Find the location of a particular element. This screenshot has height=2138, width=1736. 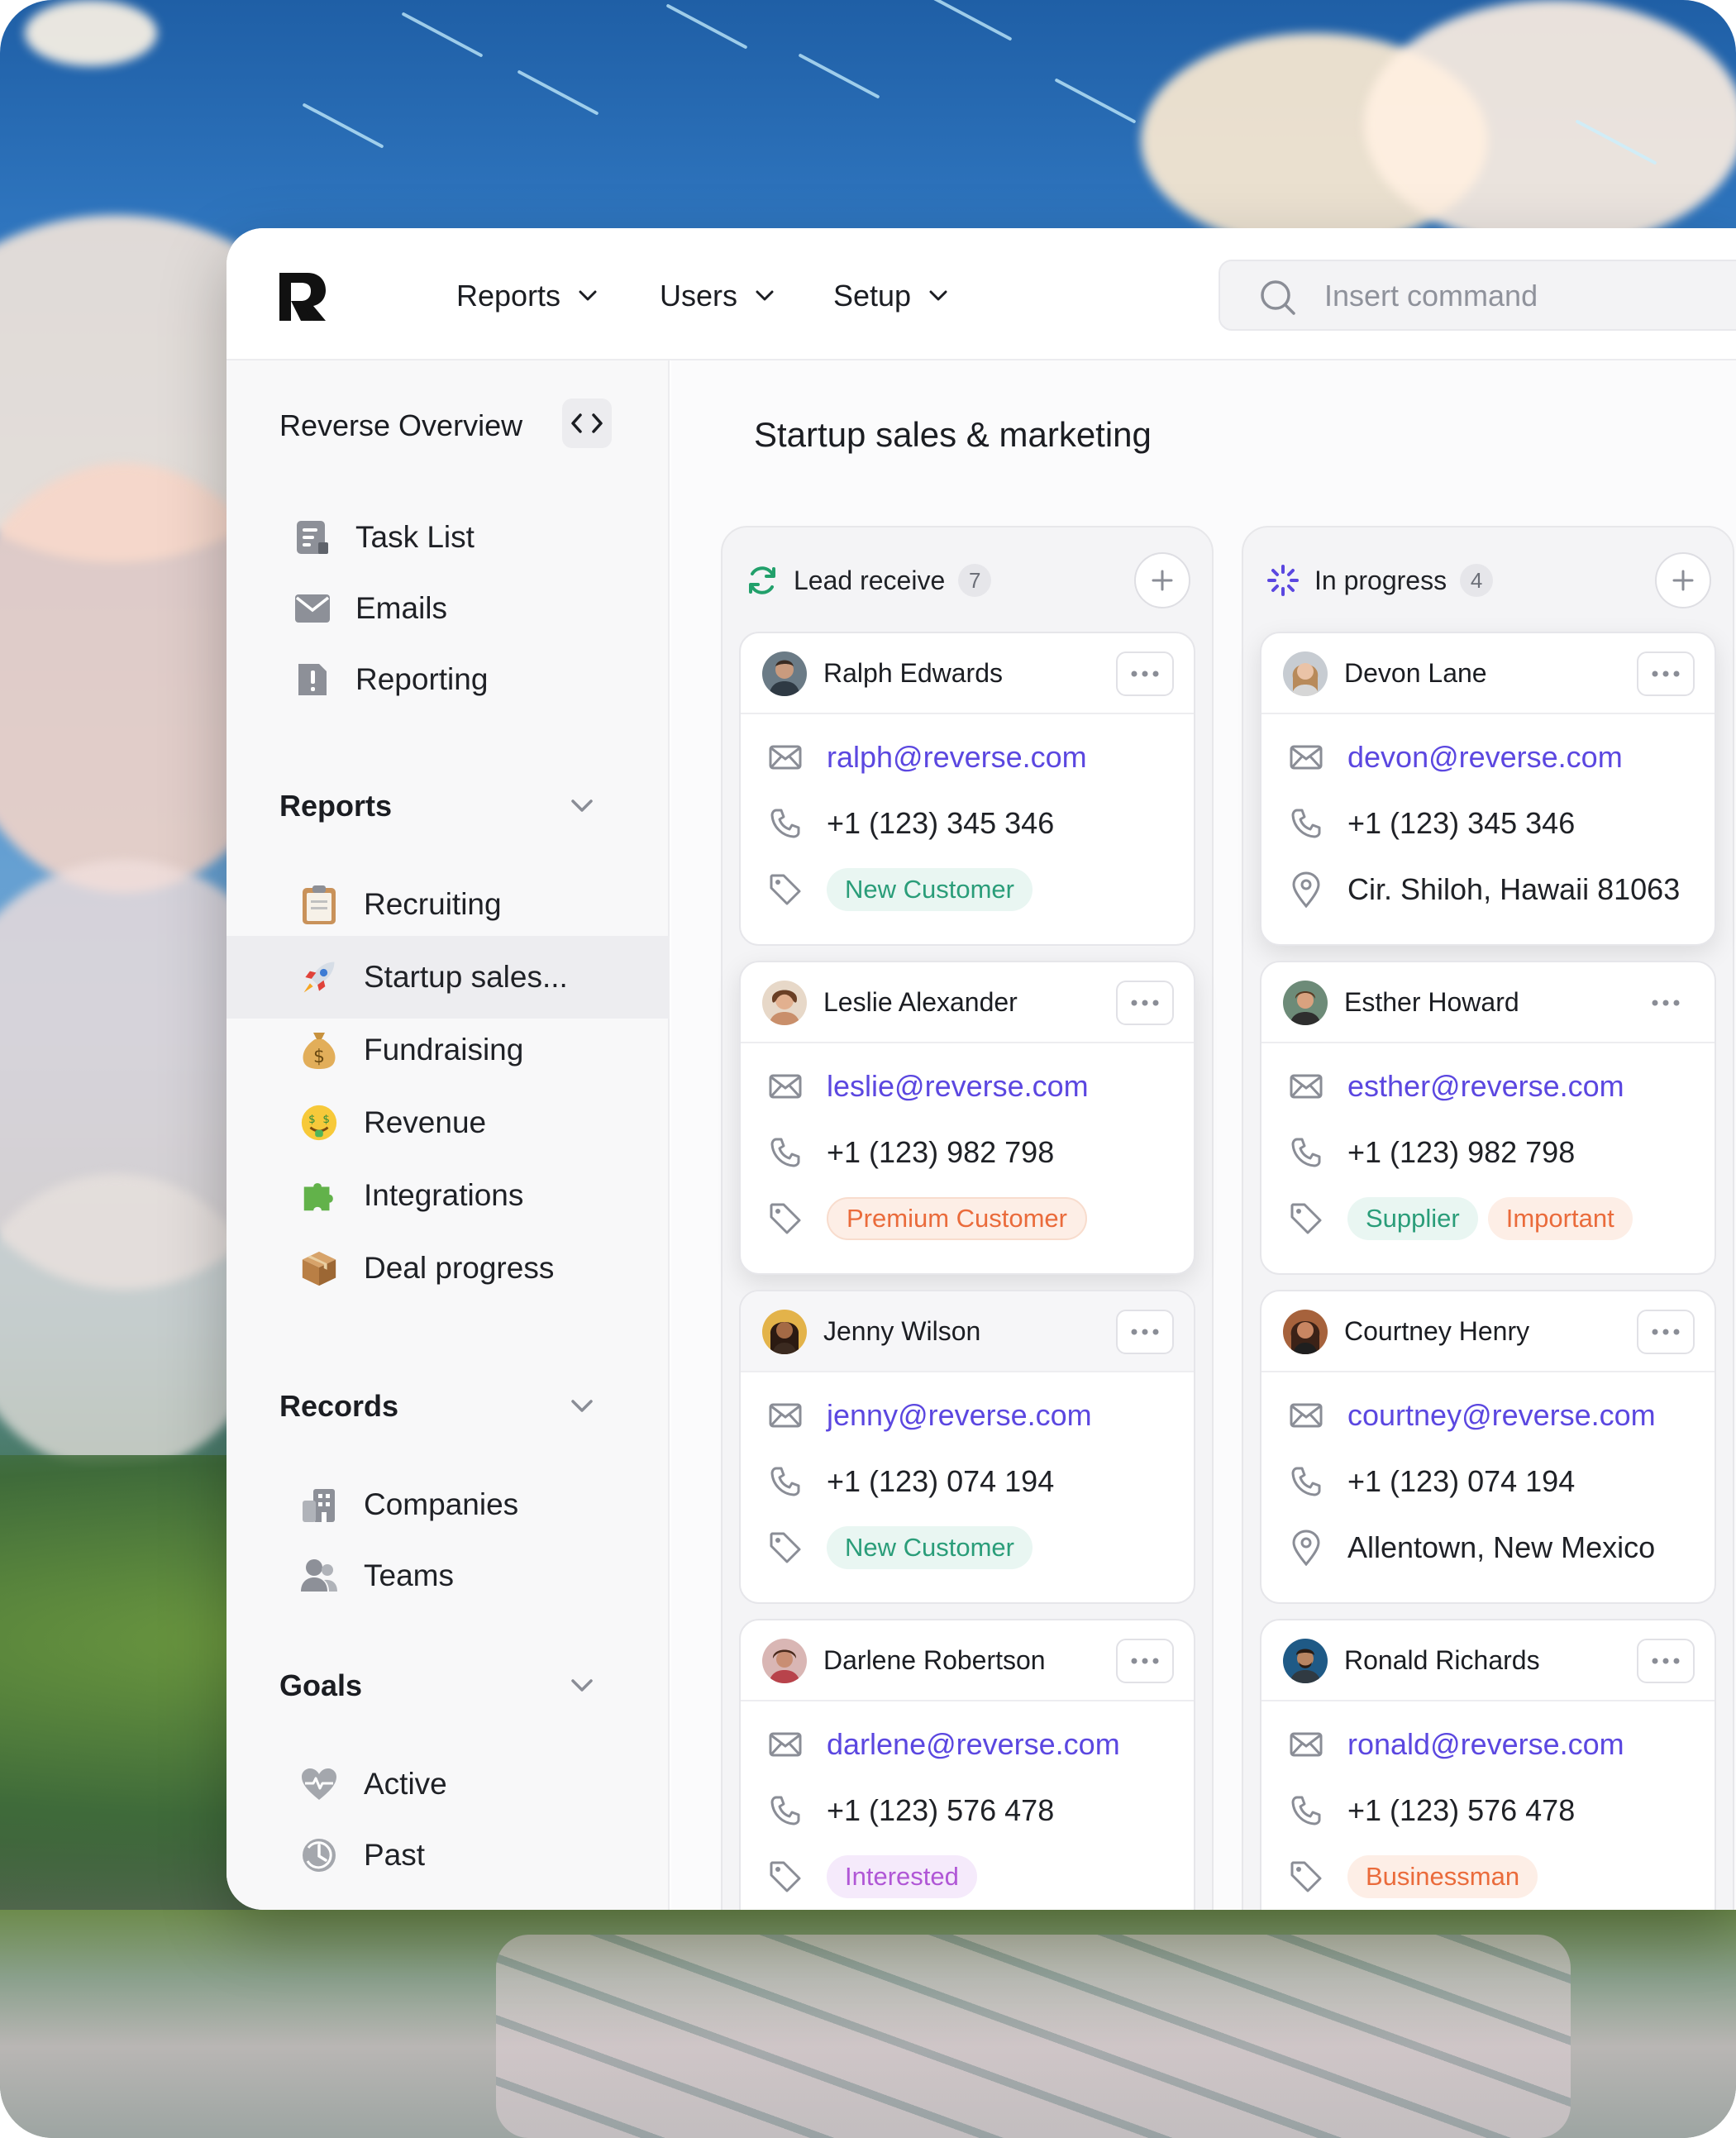

phone-row: +1 (123) 576 478 is located at coordinates (911, 1810).